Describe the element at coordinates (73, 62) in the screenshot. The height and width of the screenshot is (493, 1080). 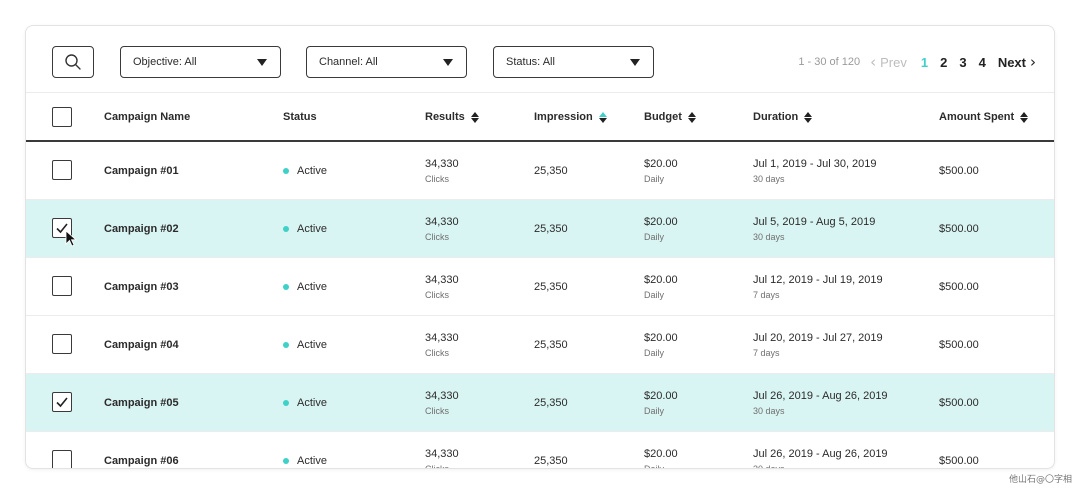
I see `search-button` at that location.